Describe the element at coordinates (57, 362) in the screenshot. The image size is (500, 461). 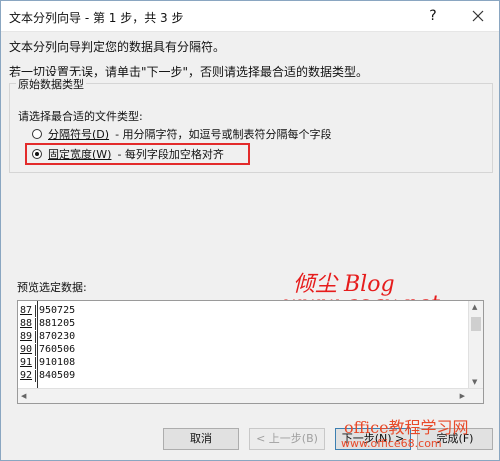
I see `preview-row-value: 910108` at that location.